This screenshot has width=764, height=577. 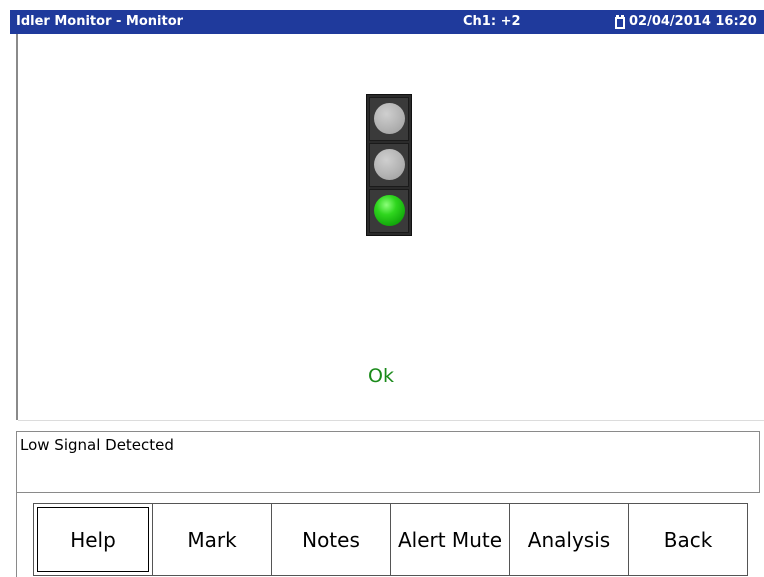 What do you see at coordinates (620, 22) in the screenshot?
I see `battery-icon` at bounding box center [620, 22].